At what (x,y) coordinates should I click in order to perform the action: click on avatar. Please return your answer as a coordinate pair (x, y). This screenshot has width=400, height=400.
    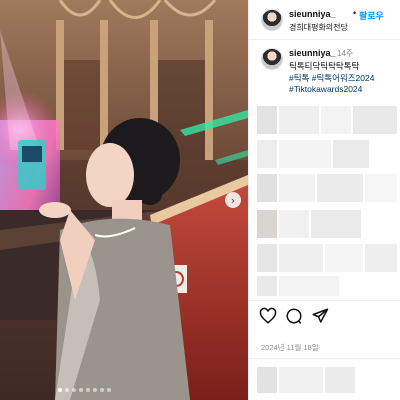
    Looking at the image, I should click on (272, 20).